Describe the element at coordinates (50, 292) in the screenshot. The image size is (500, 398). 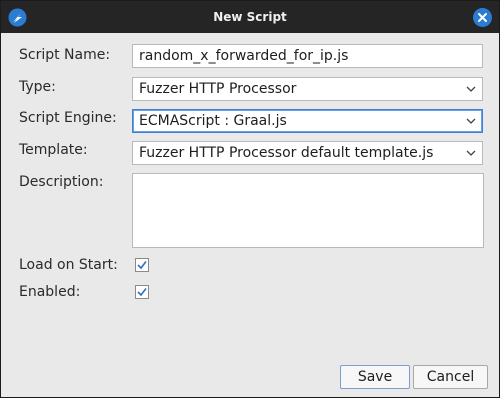
I see `enabled-label: Enabled:` at that location.